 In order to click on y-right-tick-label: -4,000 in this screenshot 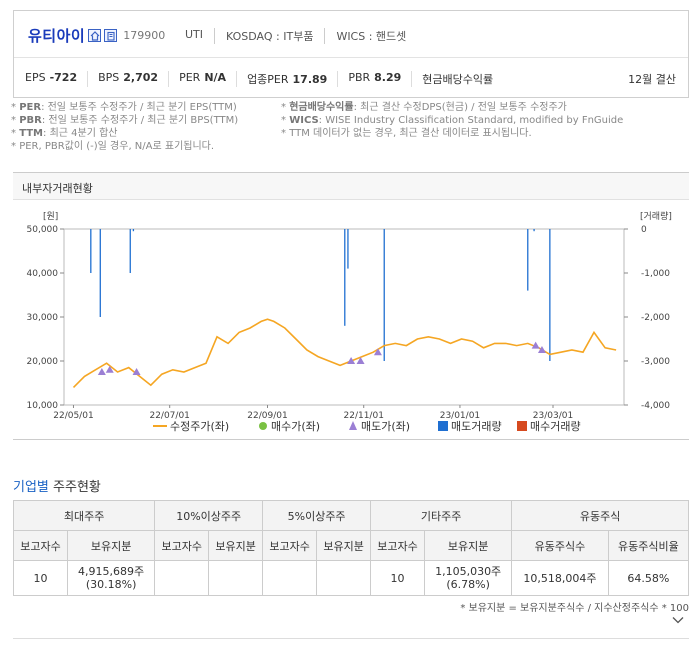, I will do `click(655, 406)`.